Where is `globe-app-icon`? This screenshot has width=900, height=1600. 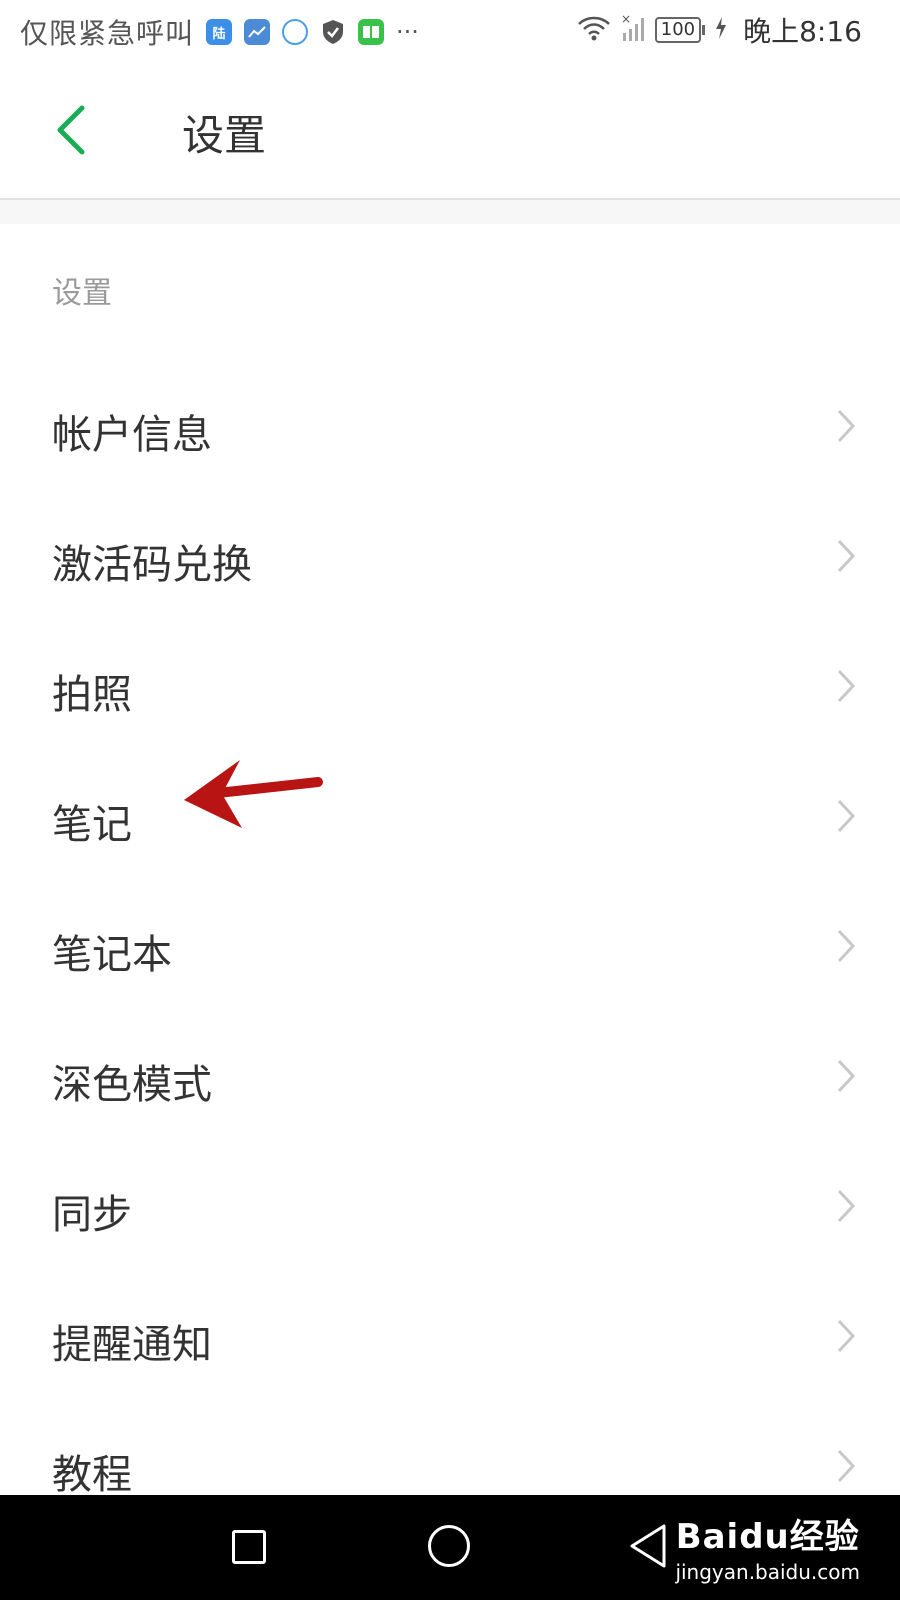
globe-app-icon is located at coordinates (295, 32).